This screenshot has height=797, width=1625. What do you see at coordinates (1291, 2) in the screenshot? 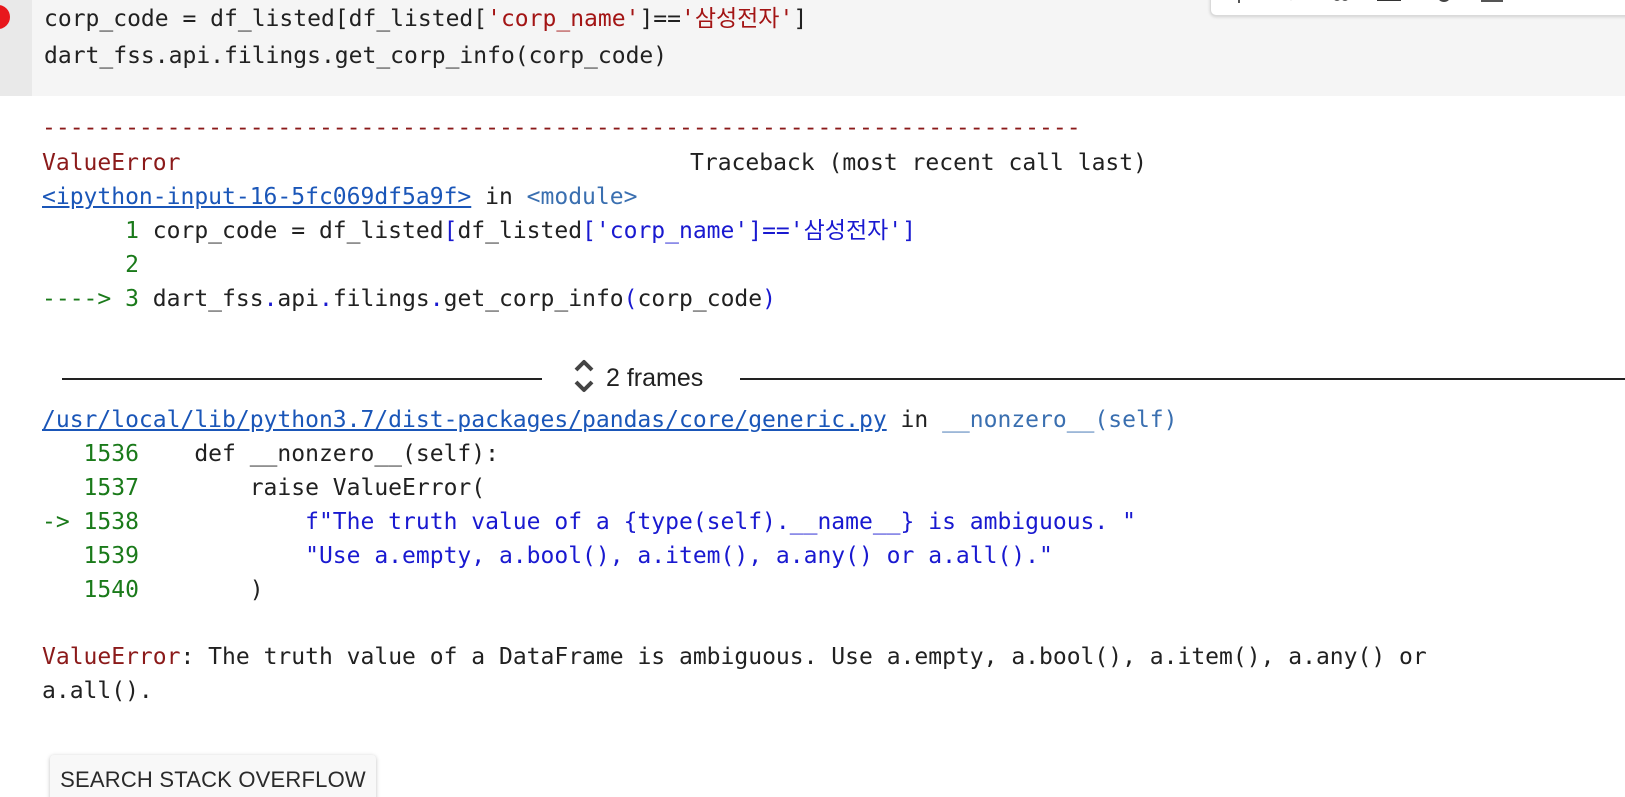
I see `arrow-down-icon` at bounding box center [1291, 2].